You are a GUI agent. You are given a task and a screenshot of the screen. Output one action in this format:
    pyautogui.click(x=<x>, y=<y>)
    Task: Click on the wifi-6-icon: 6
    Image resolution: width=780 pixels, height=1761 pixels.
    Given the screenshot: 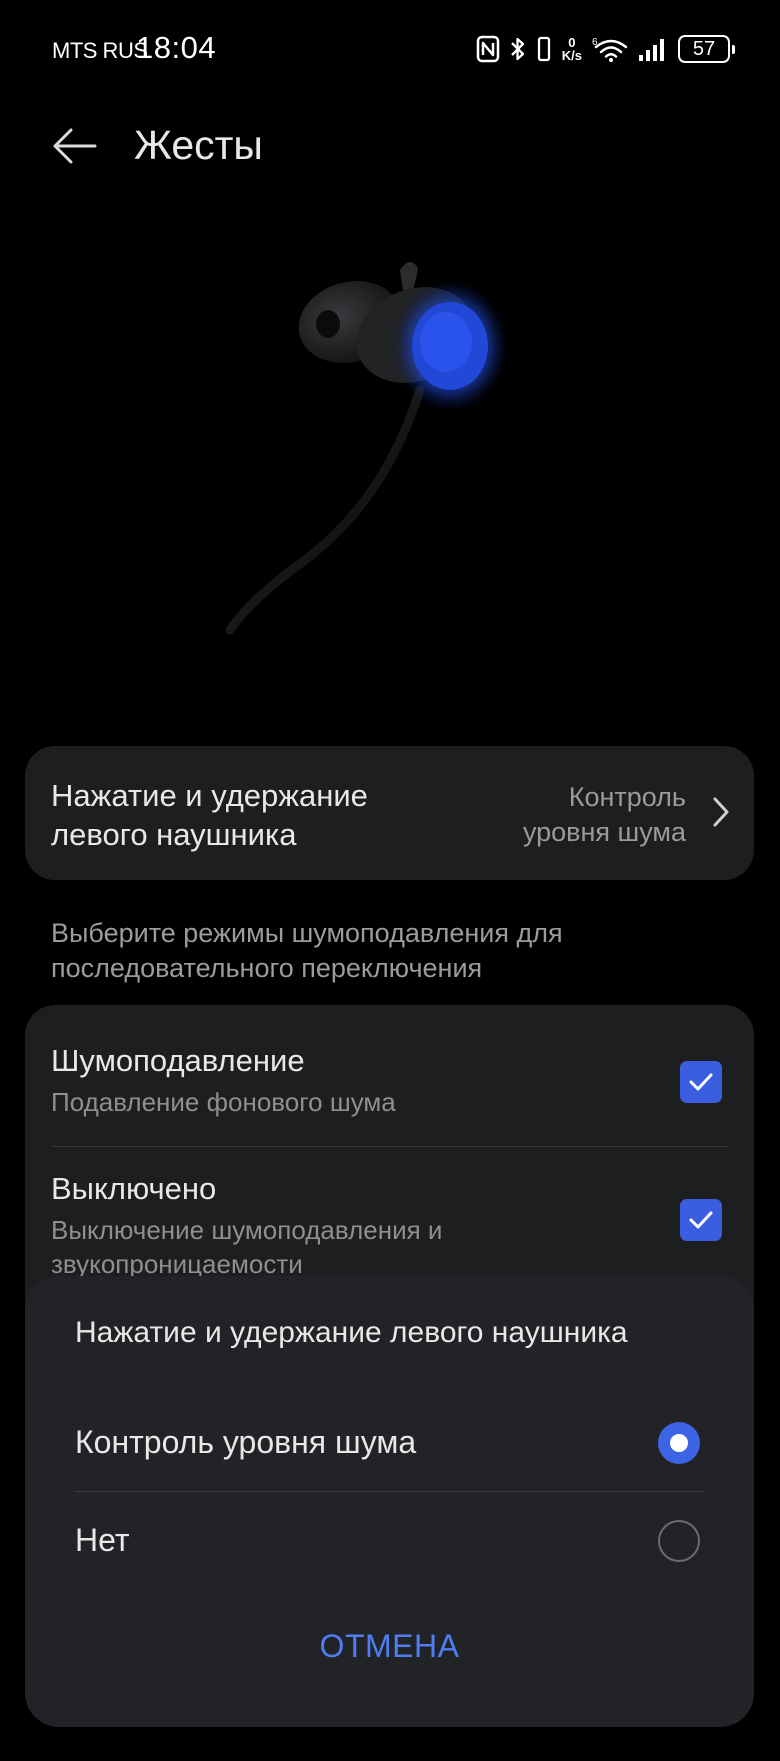 What is the action you would take?
    pyautogui.click(x=610, y=49)
    